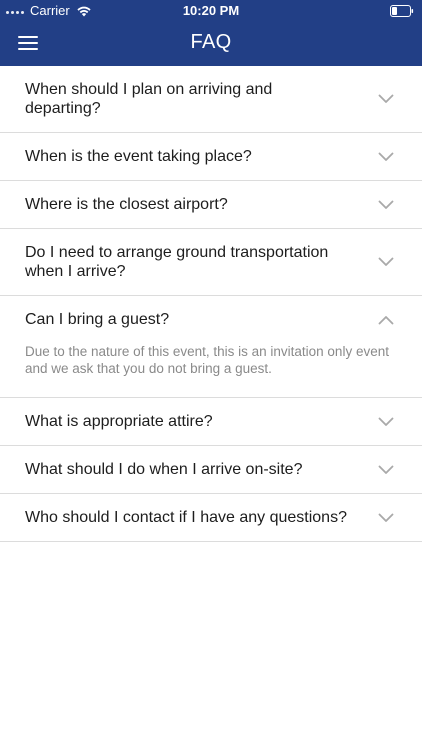 The height and width of the screenshot is (750, 422). I want to click on faq-question: When is the event taking place?, so click(211, 156).